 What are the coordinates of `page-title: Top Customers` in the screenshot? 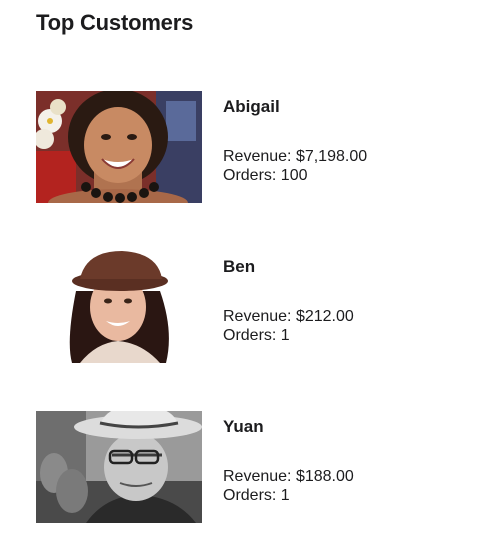 It's located at (115, 22).